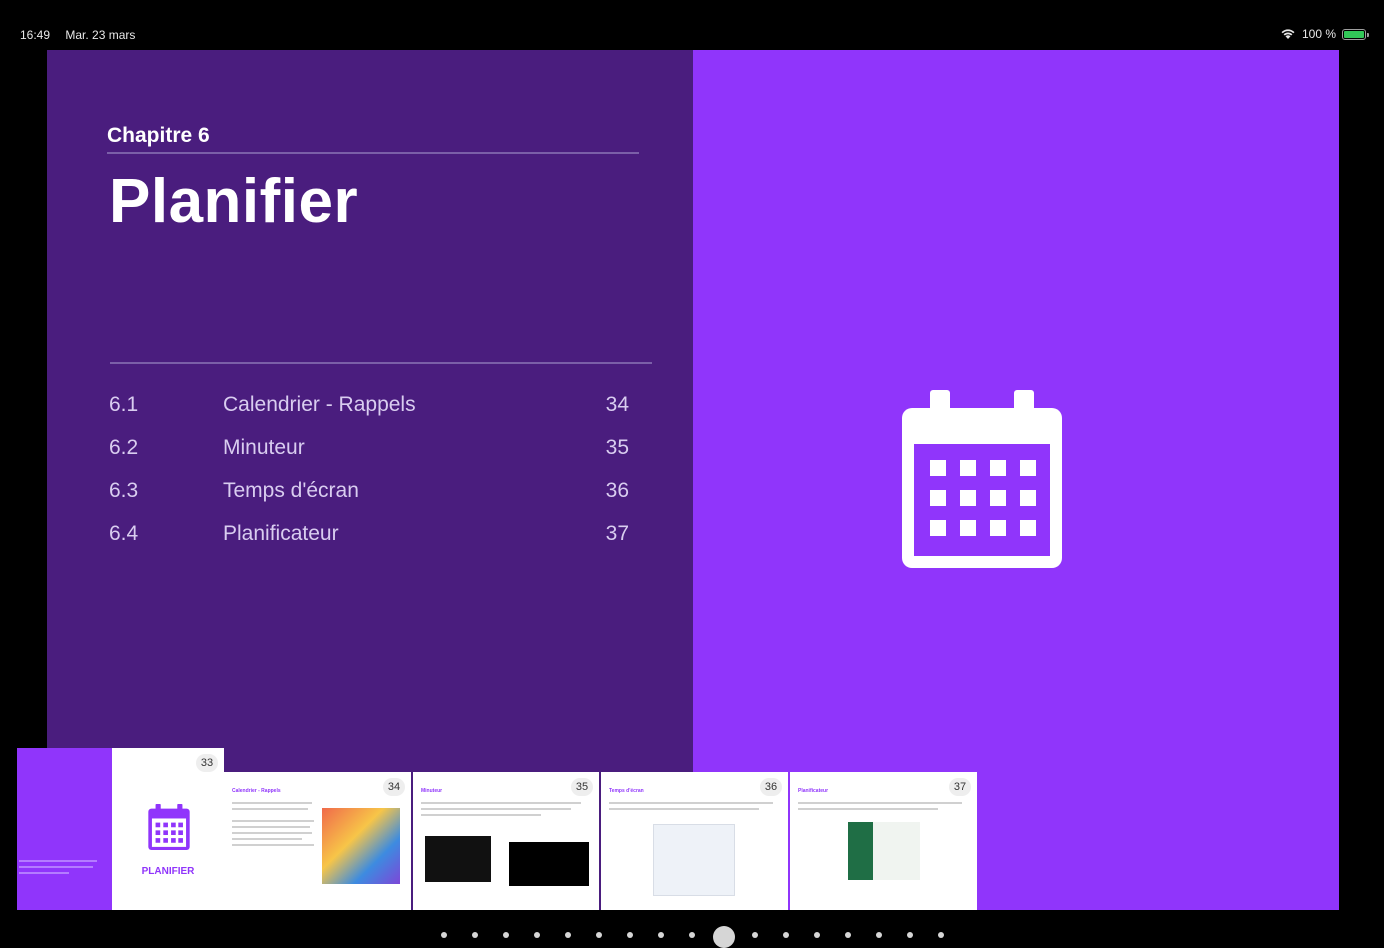  What do you see at coordinates (432, 791) in the screenshot?
I see `thumbnail-heading: Minuteur` at bounding box center [432, 791].